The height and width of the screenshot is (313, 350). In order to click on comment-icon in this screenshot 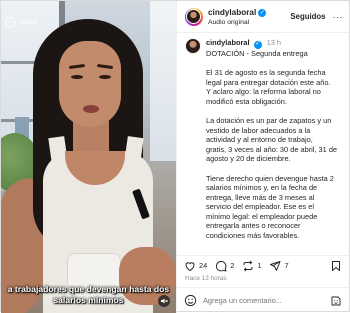, I will do `click(221, 265)`.